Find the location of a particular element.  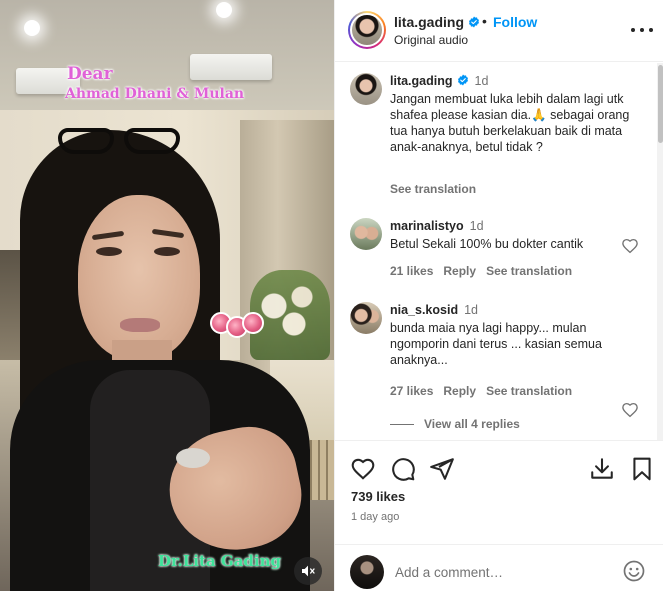

rose-sticker-icon is located at coordinates (253, 323).